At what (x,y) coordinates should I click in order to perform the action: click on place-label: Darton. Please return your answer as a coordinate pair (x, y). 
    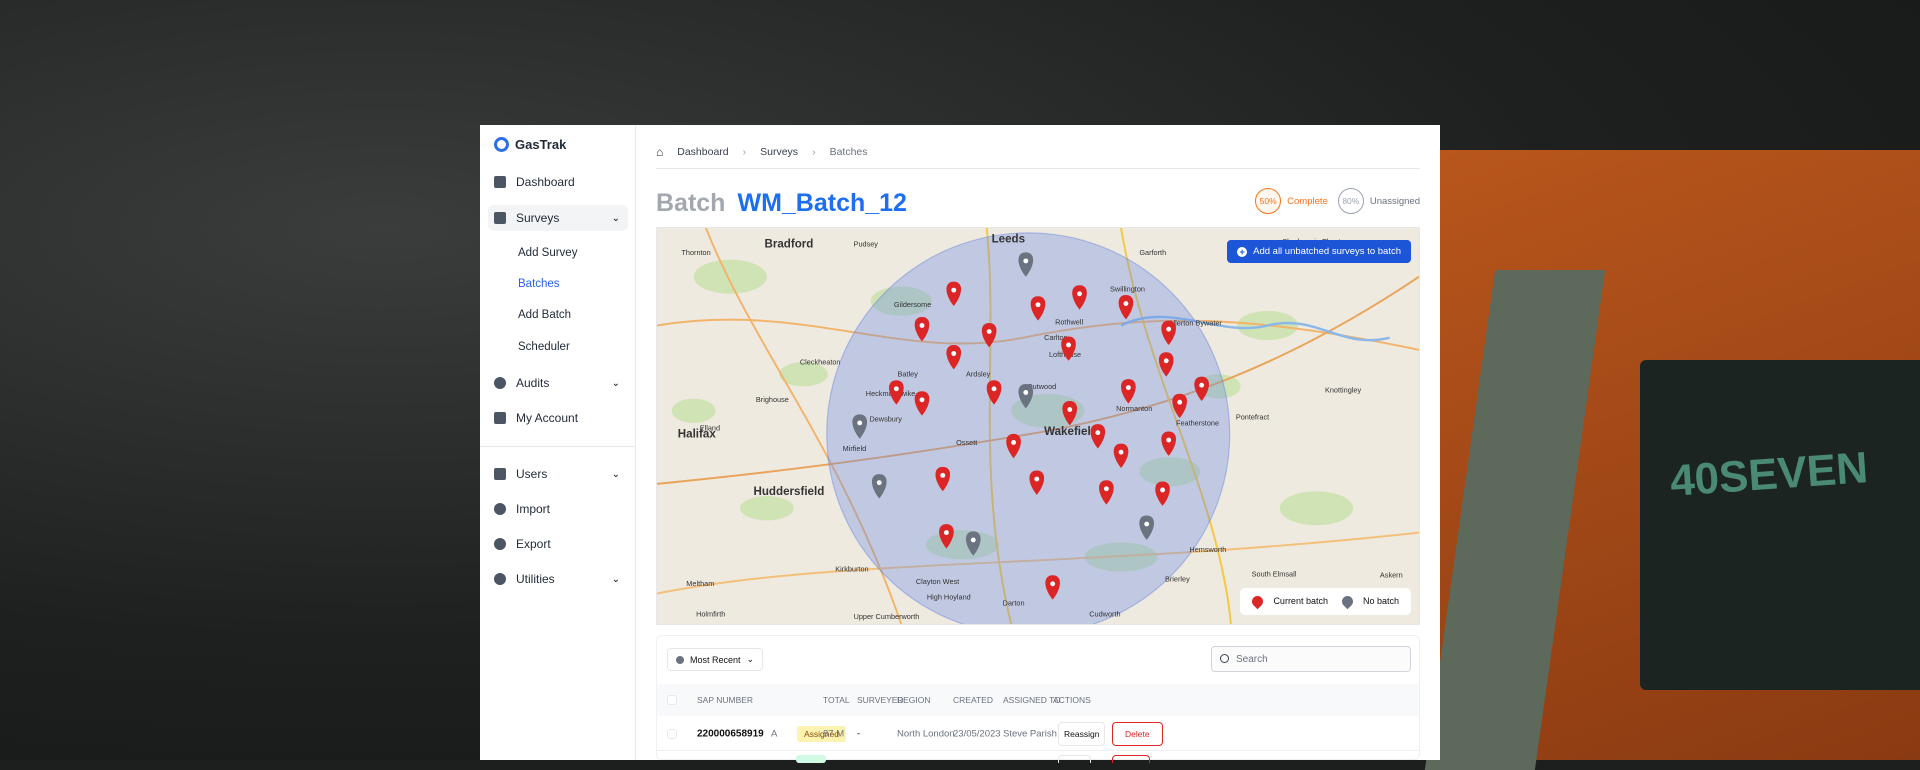
    Looking at the image, I should click on (1014, 603).